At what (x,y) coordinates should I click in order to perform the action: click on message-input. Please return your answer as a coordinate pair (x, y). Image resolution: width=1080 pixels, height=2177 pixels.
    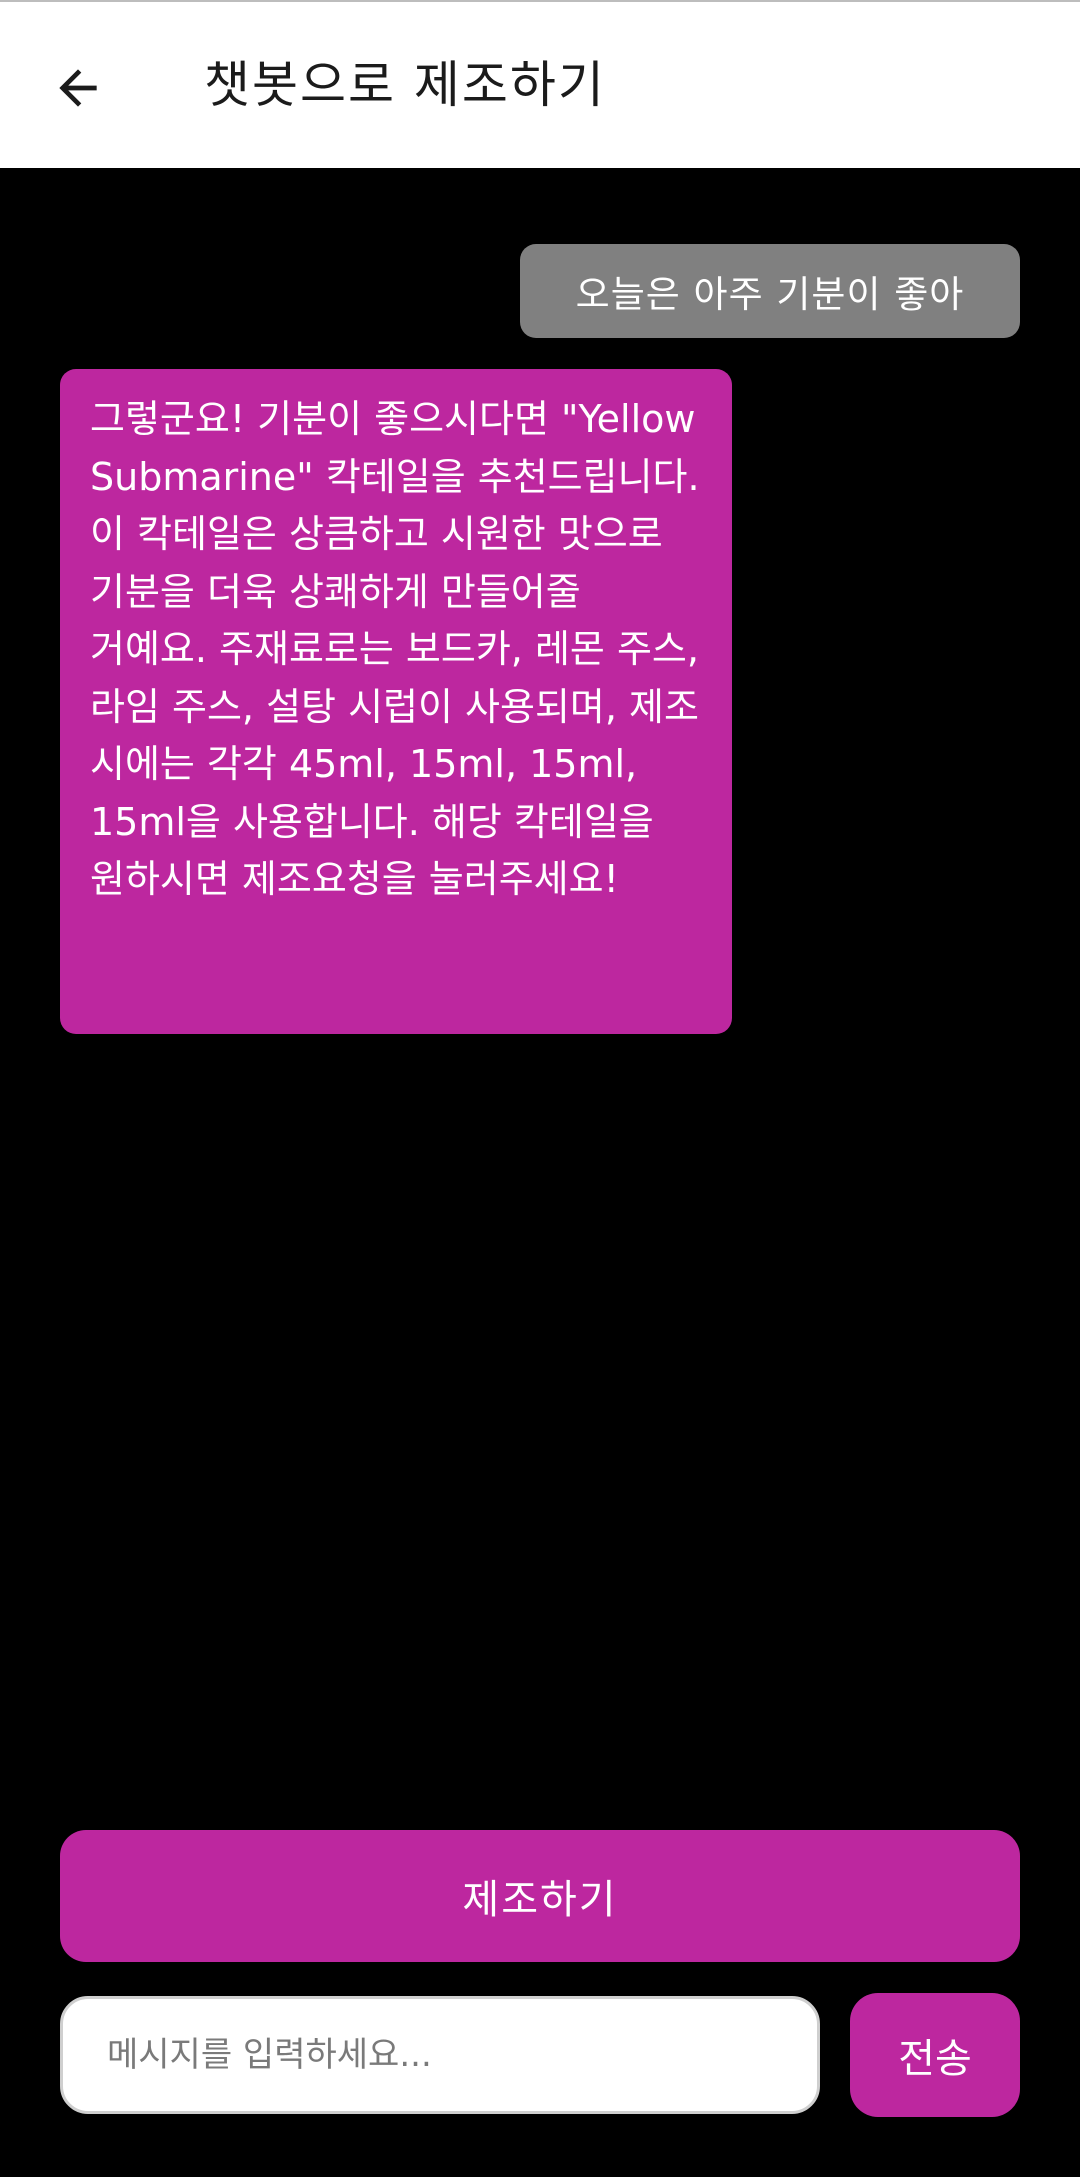
    Looking at the image, I should click on (440, 2055).